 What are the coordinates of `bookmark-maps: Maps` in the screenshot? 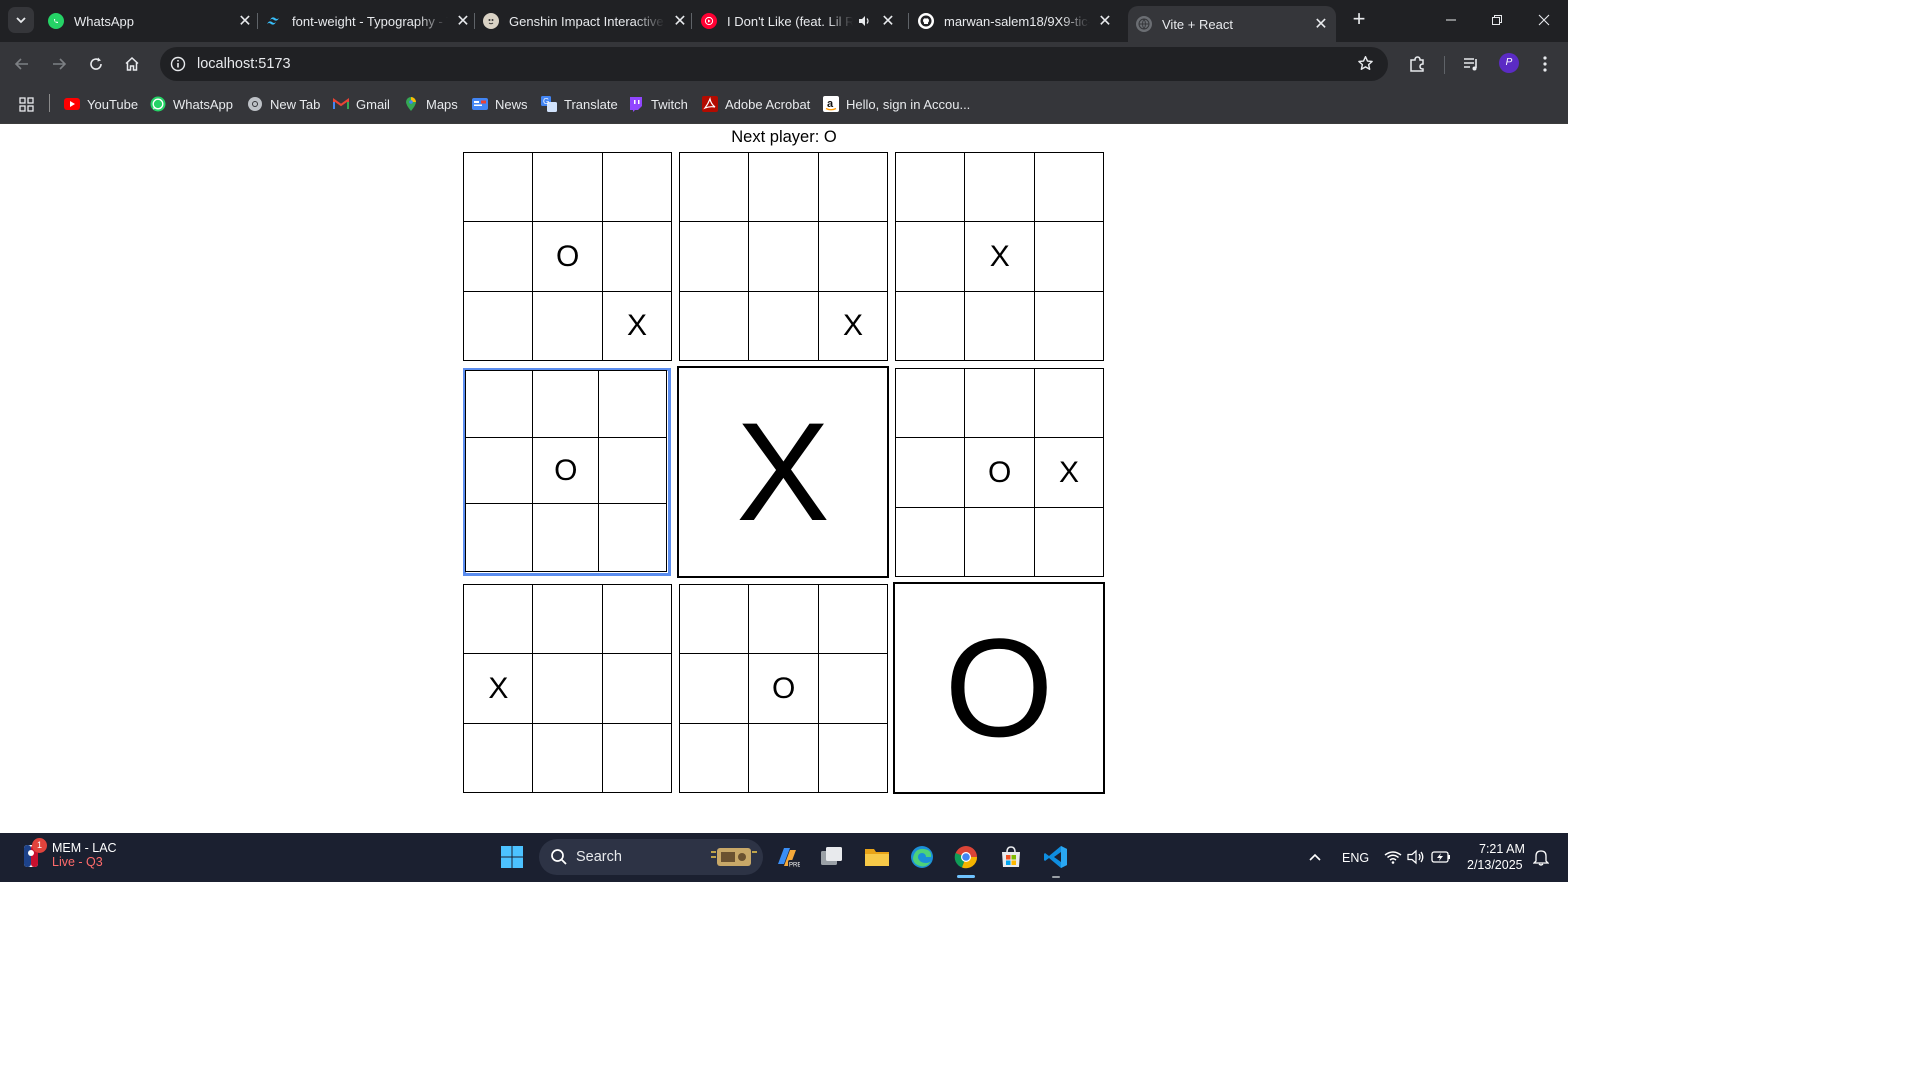 It's located at (430, 104).